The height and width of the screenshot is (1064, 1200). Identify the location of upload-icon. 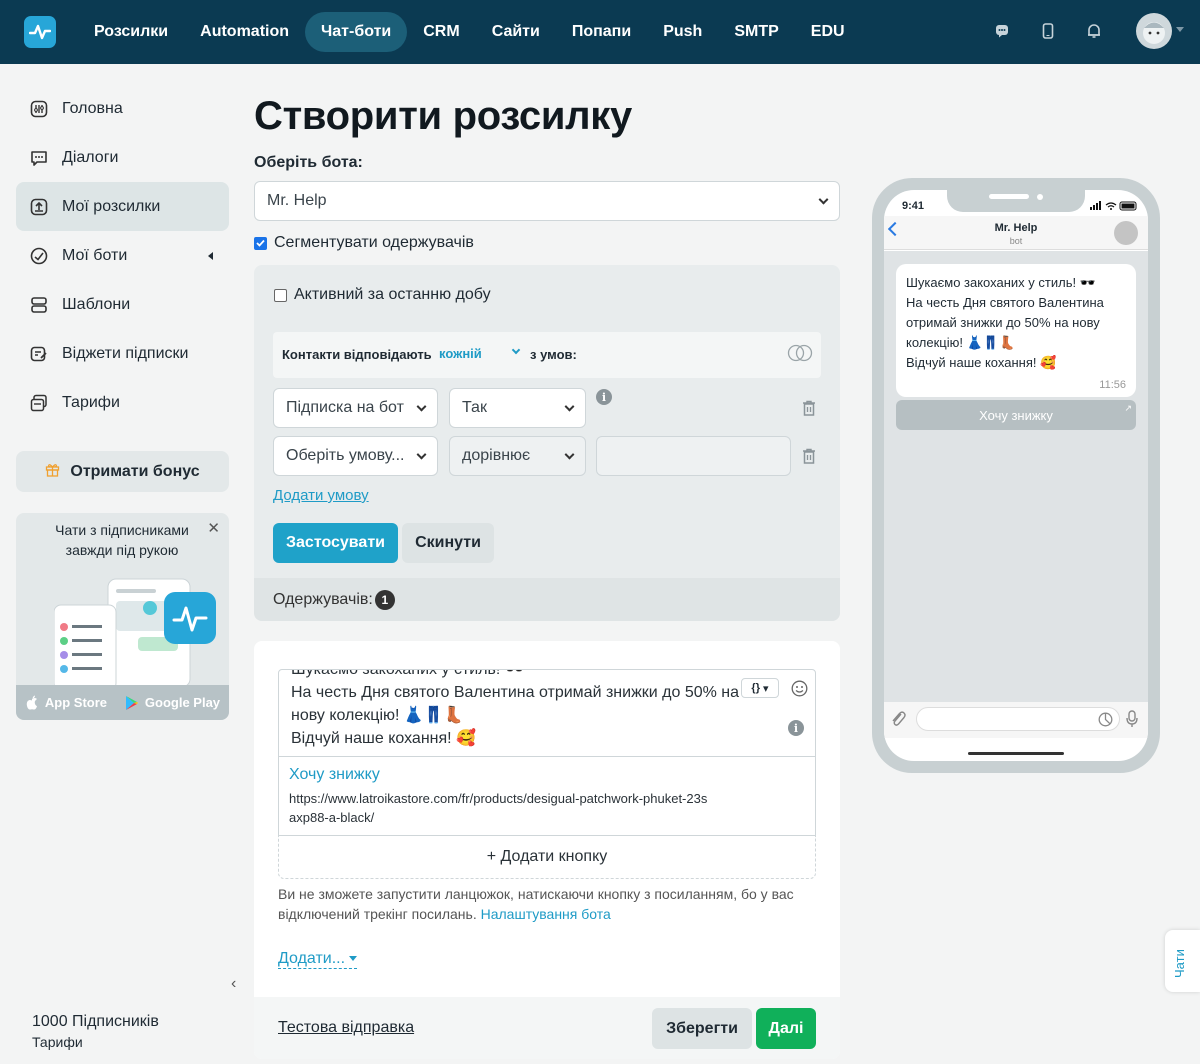
(39, 207).